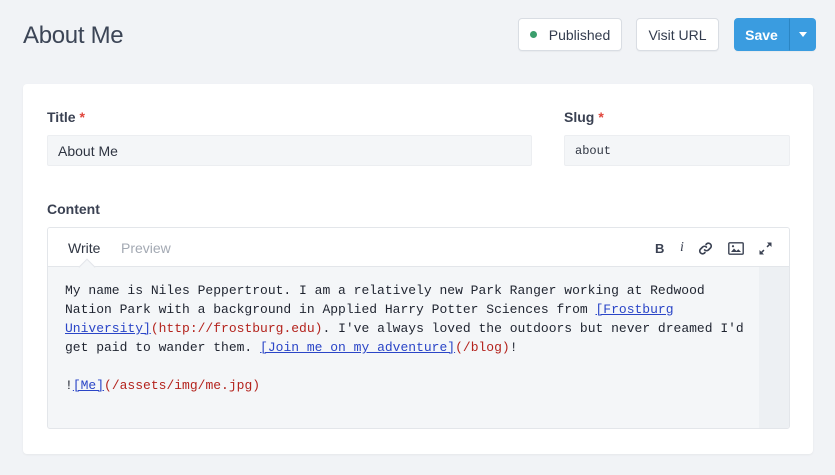 The width and height of the screenshot is (835, 475). What do you see at coordinates (108, 328) in the screenshot?
I see `md-link-text: University]` at bounding box center [108, 328].